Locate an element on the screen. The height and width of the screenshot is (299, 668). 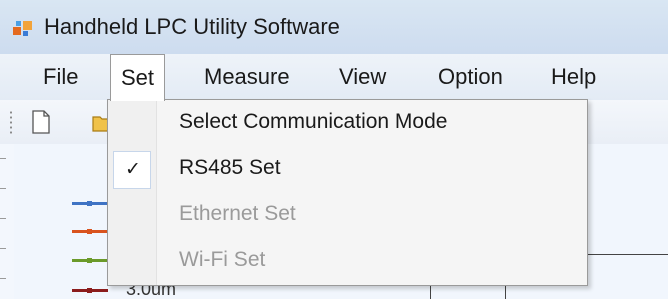
legend-series-2-line is located at coordinates (90, 231).